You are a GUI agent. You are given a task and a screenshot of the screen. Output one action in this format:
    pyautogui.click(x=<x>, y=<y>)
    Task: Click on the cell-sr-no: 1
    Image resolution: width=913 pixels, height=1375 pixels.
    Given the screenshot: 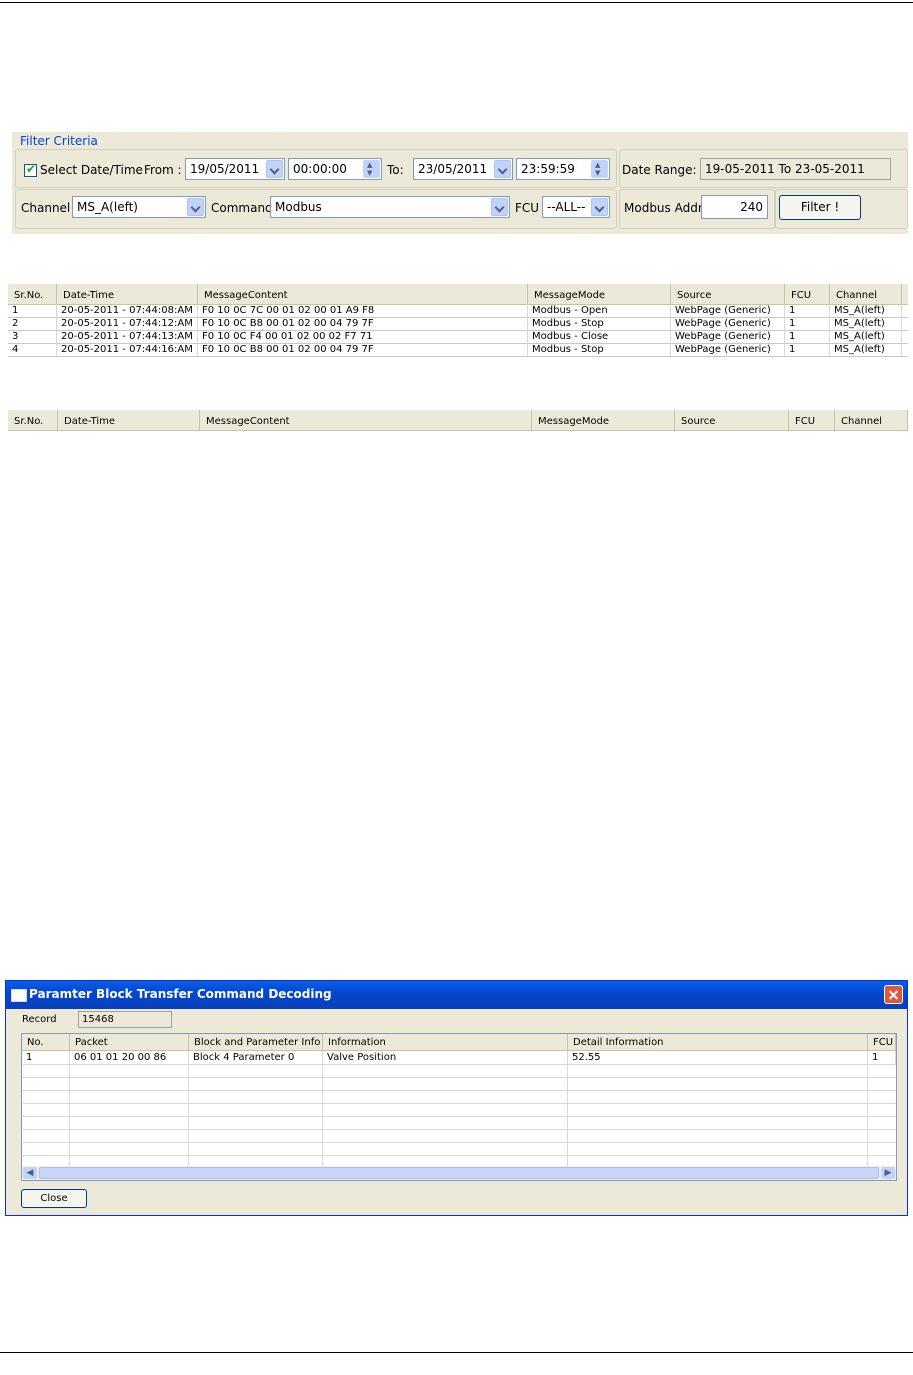 What is the action you would take?
    pyautogui.click(x=32, y=310)
    